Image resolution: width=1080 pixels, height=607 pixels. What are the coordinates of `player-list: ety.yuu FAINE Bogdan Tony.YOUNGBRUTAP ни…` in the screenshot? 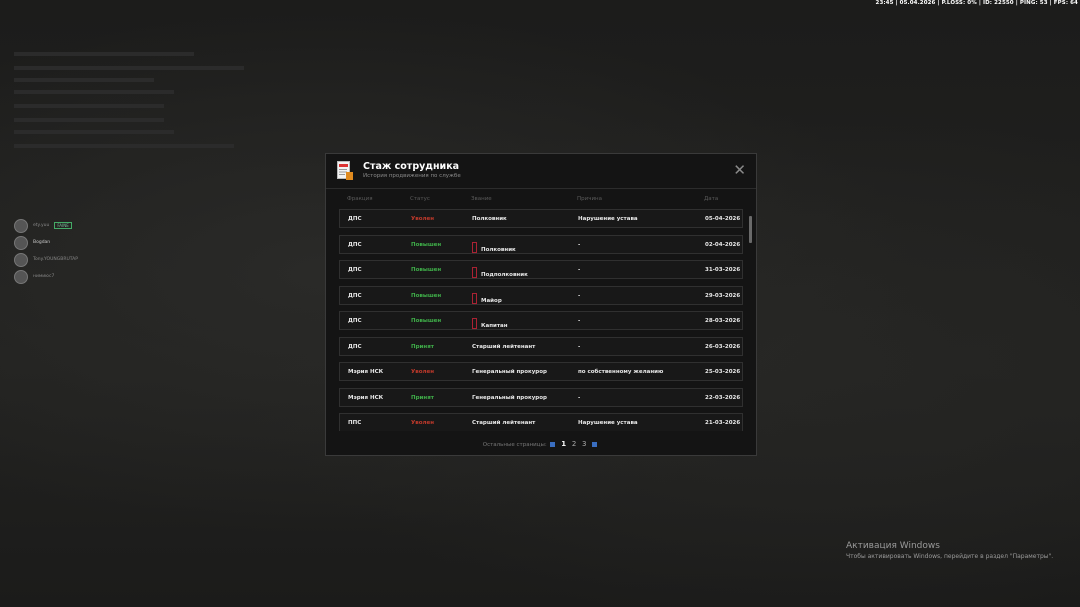 It's located at (46, 251).